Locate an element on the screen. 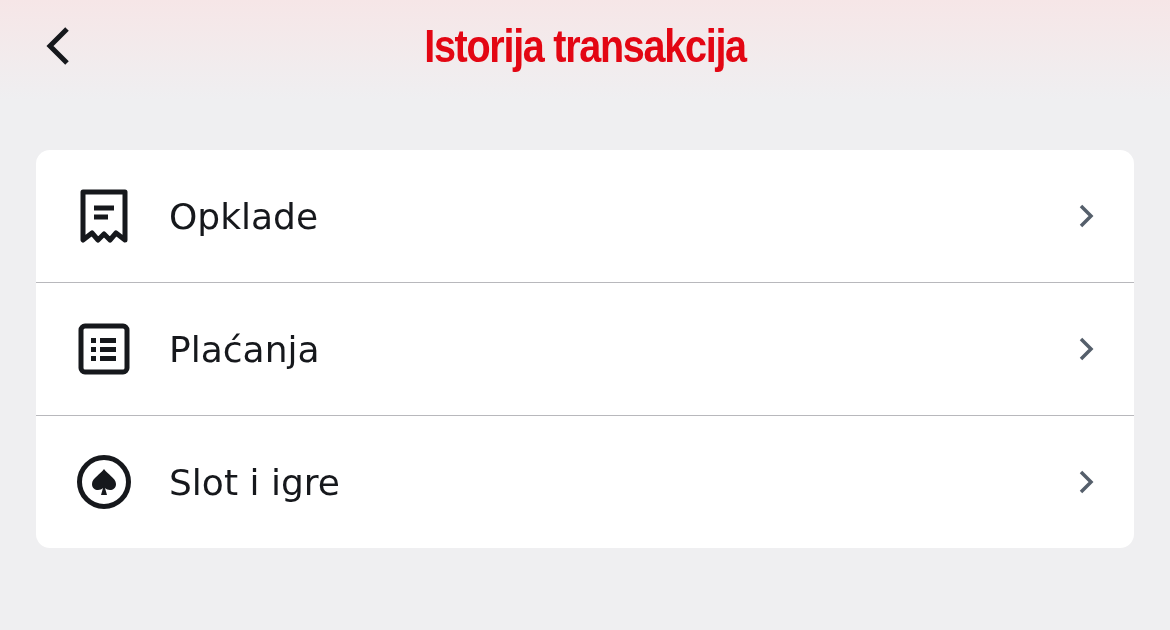 The height and width of the screenshot is (630, 1170). page-title: Istorija transakcija is located at coordinates (585, 46).